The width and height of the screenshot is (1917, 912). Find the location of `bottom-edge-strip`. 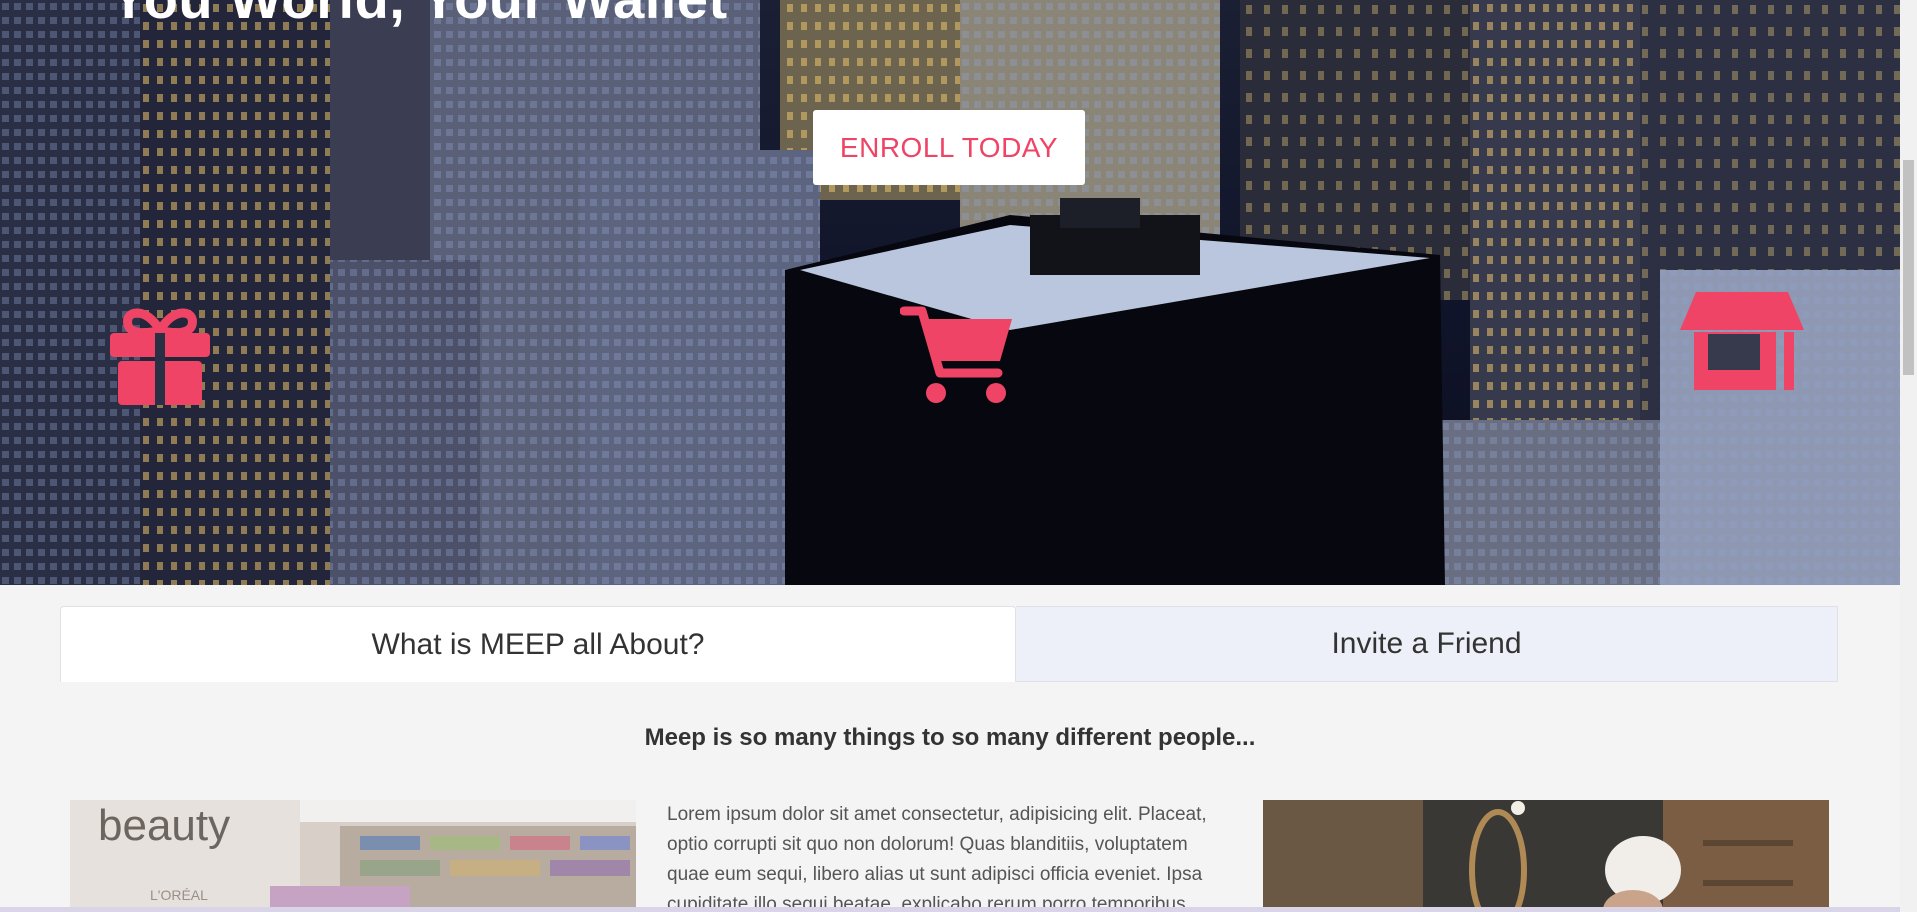

bottom-edge-strip is located at coordinates (950, 909).